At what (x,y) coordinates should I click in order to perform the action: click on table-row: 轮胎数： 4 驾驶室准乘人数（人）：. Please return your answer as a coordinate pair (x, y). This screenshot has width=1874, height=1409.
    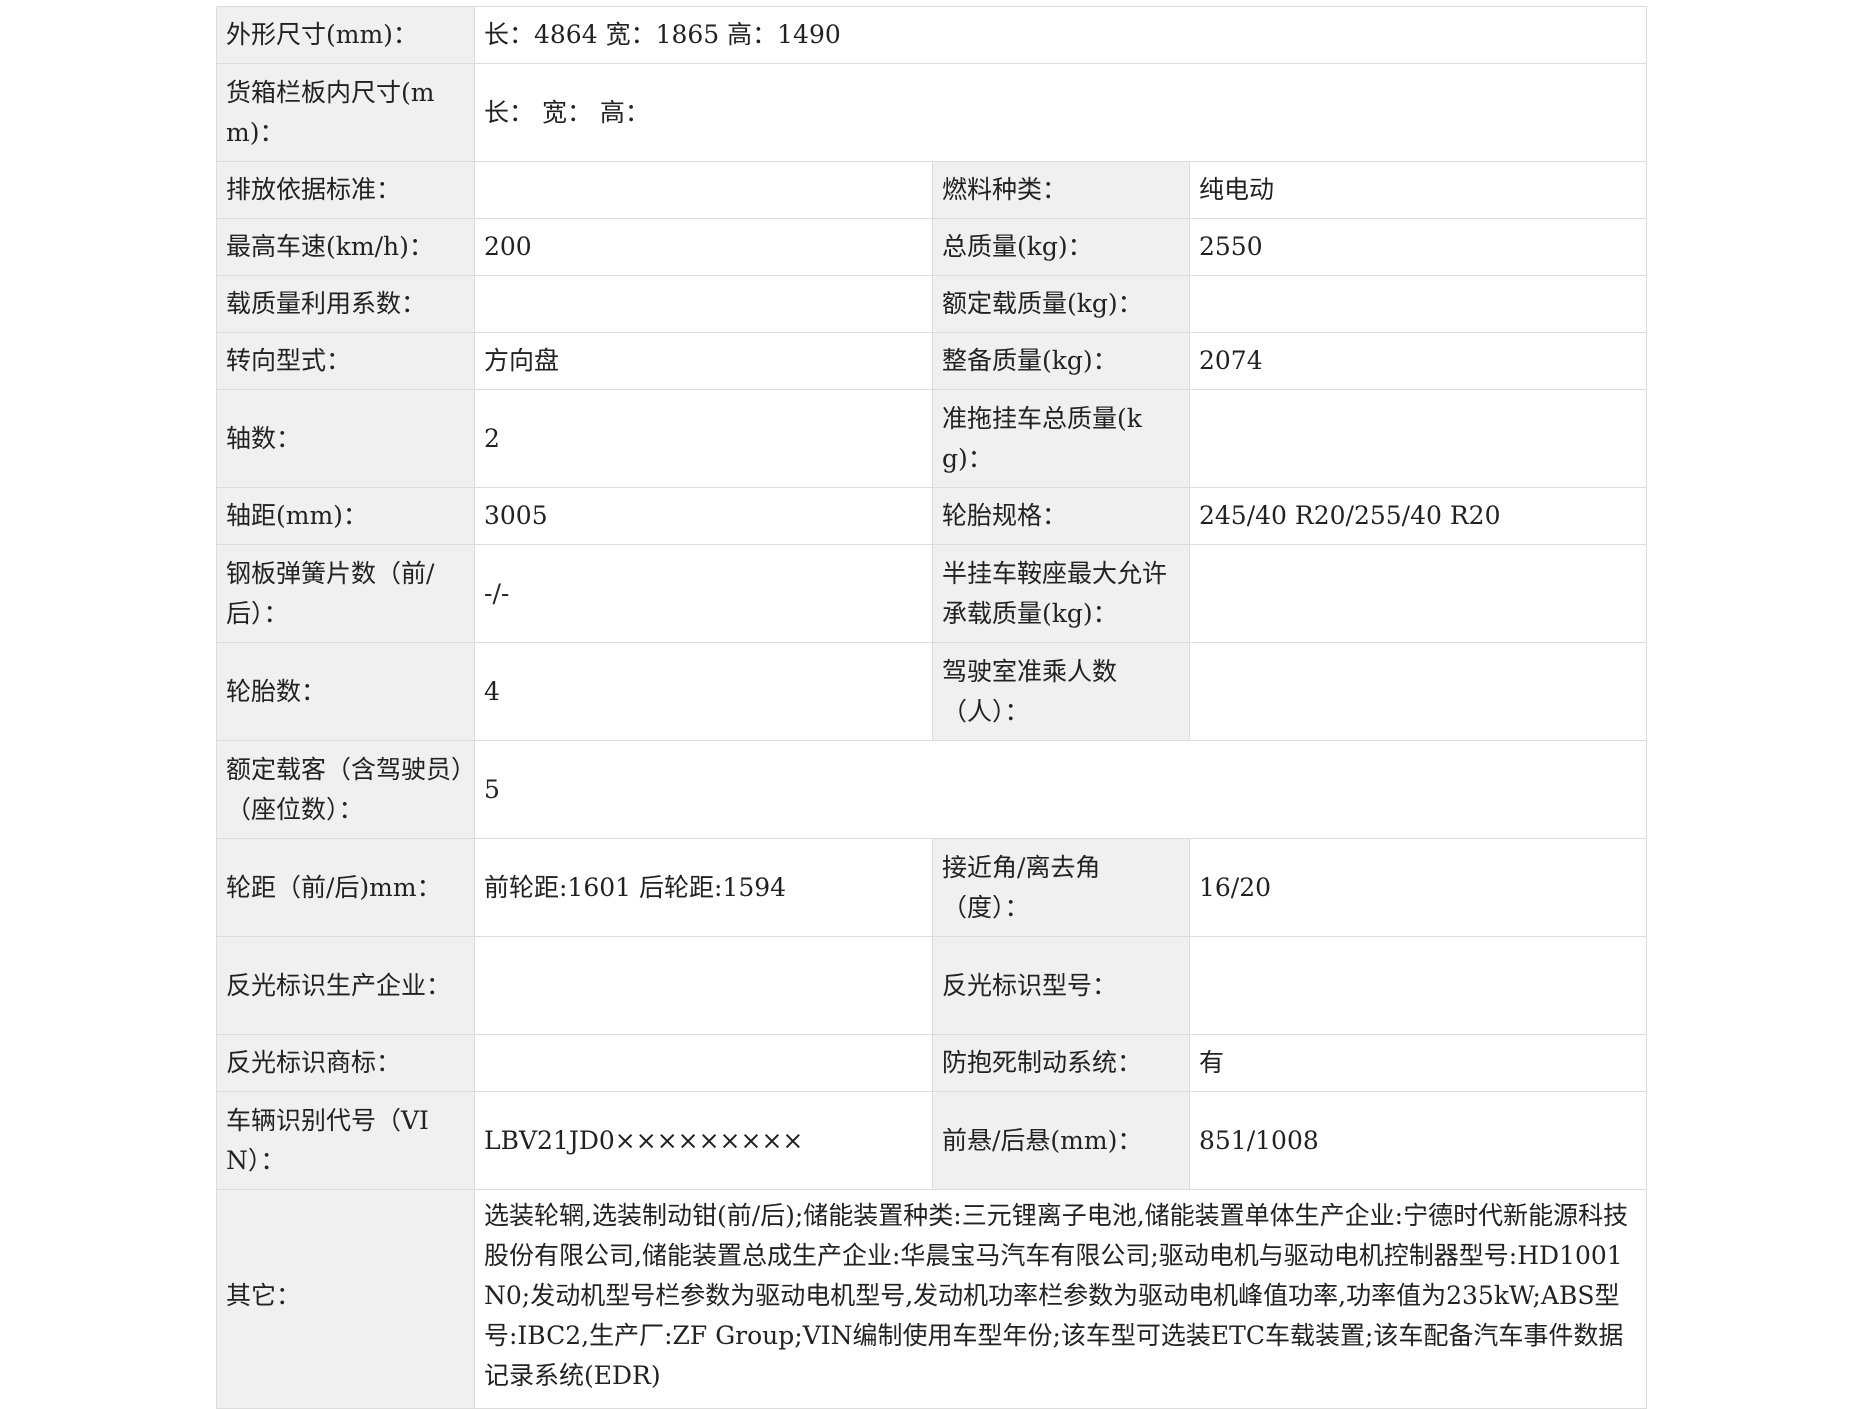
    Looking at the image, I should click on (932, 691).